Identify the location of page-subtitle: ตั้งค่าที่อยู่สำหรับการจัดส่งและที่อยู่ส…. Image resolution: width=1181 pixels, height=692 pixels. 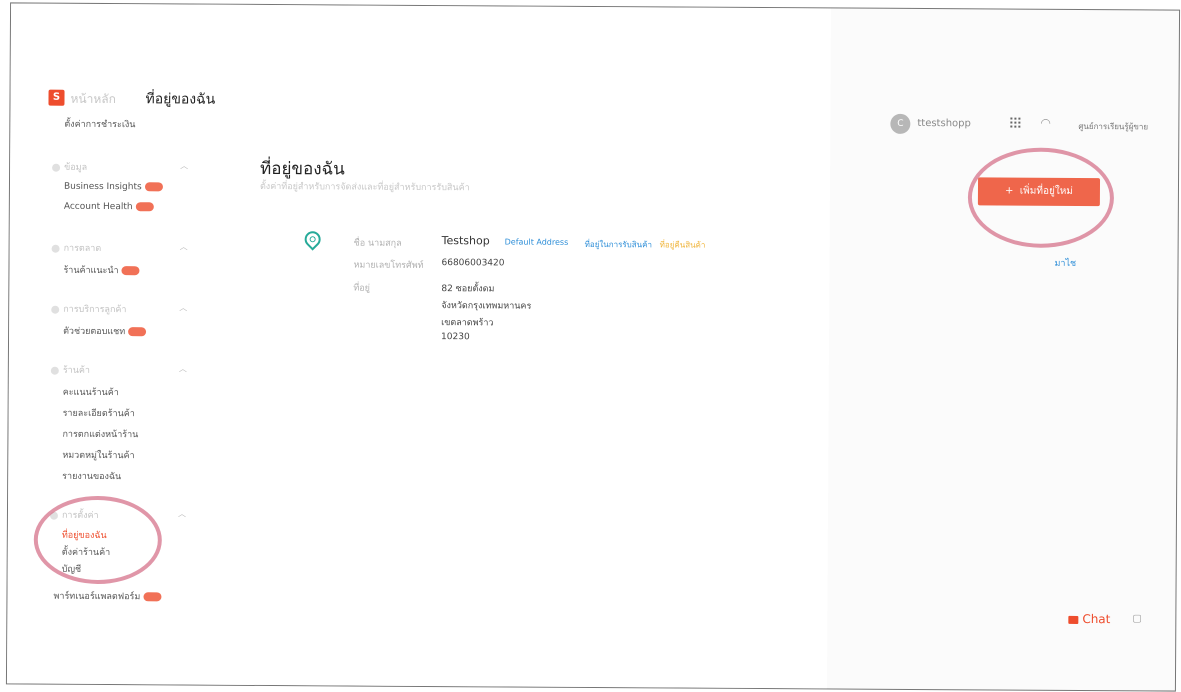
(364, 187).